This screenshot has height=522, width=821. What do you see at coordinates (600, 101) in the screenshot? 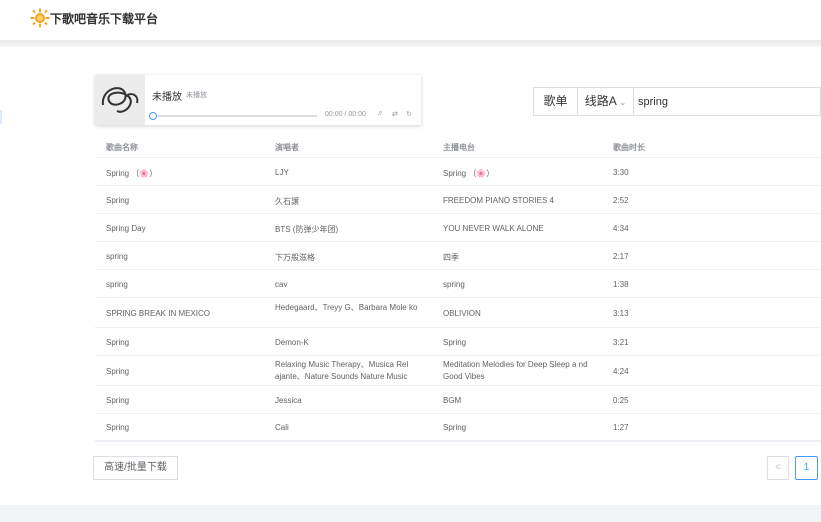
I see `line-select-label: 线路A` at bounding box center [600, 101].